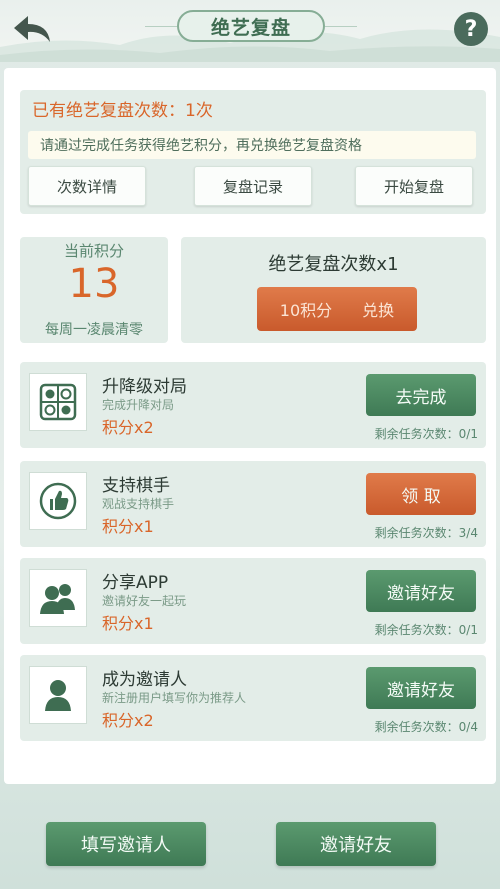 This screenshot has width=500, height=889. I want to click on header-bar: 绝艺复盘 ?, so click(250, 31).